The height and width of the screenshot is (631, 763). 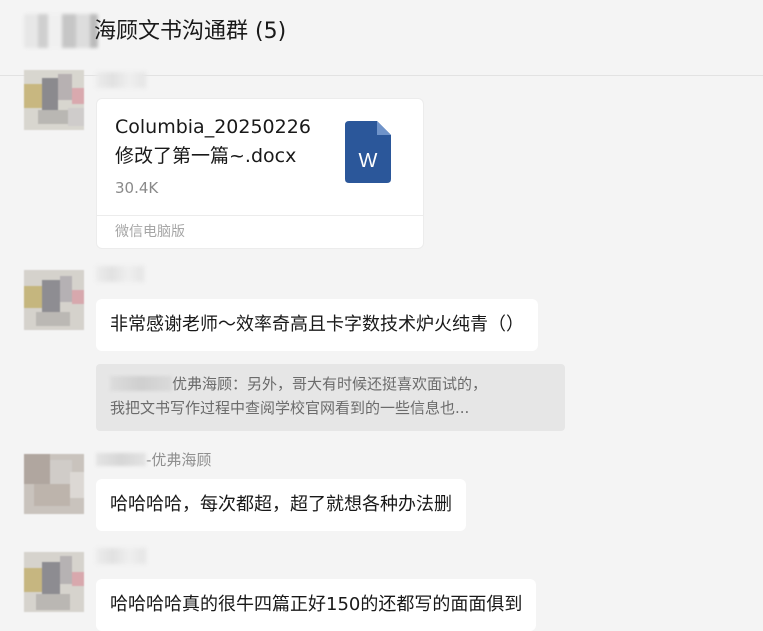 I want to click on sender-name: -优弗海顾, so click(x=153, y=460).